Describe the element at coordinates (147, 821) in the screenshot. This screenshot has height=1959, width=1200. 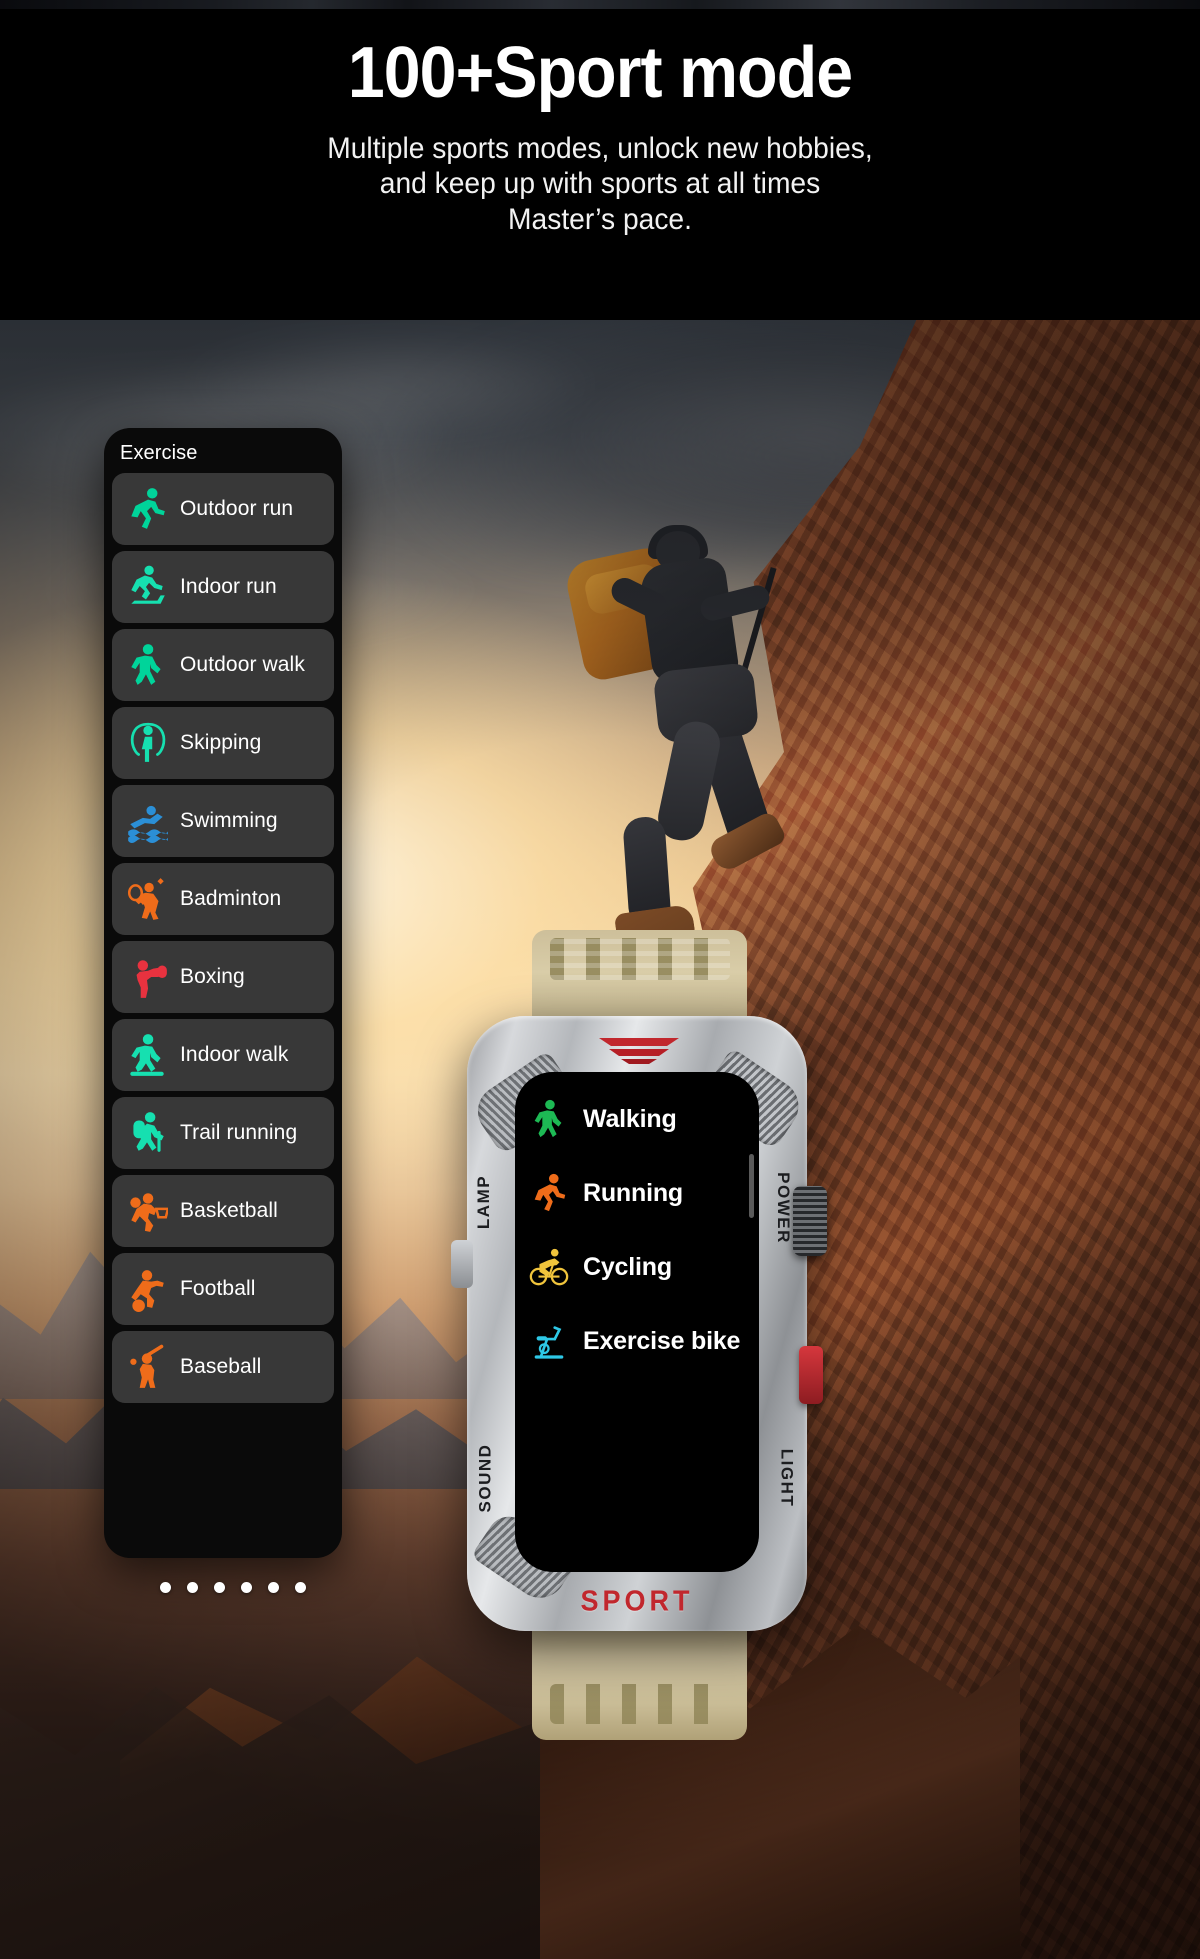
I see `swimming-icon` at that location.